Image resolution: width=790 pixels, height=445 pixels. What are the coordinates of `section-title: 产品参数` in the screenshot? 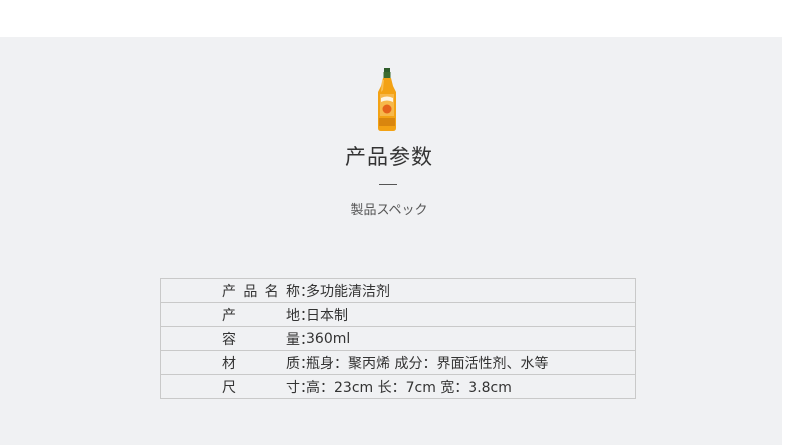 It's located at (389, 157).